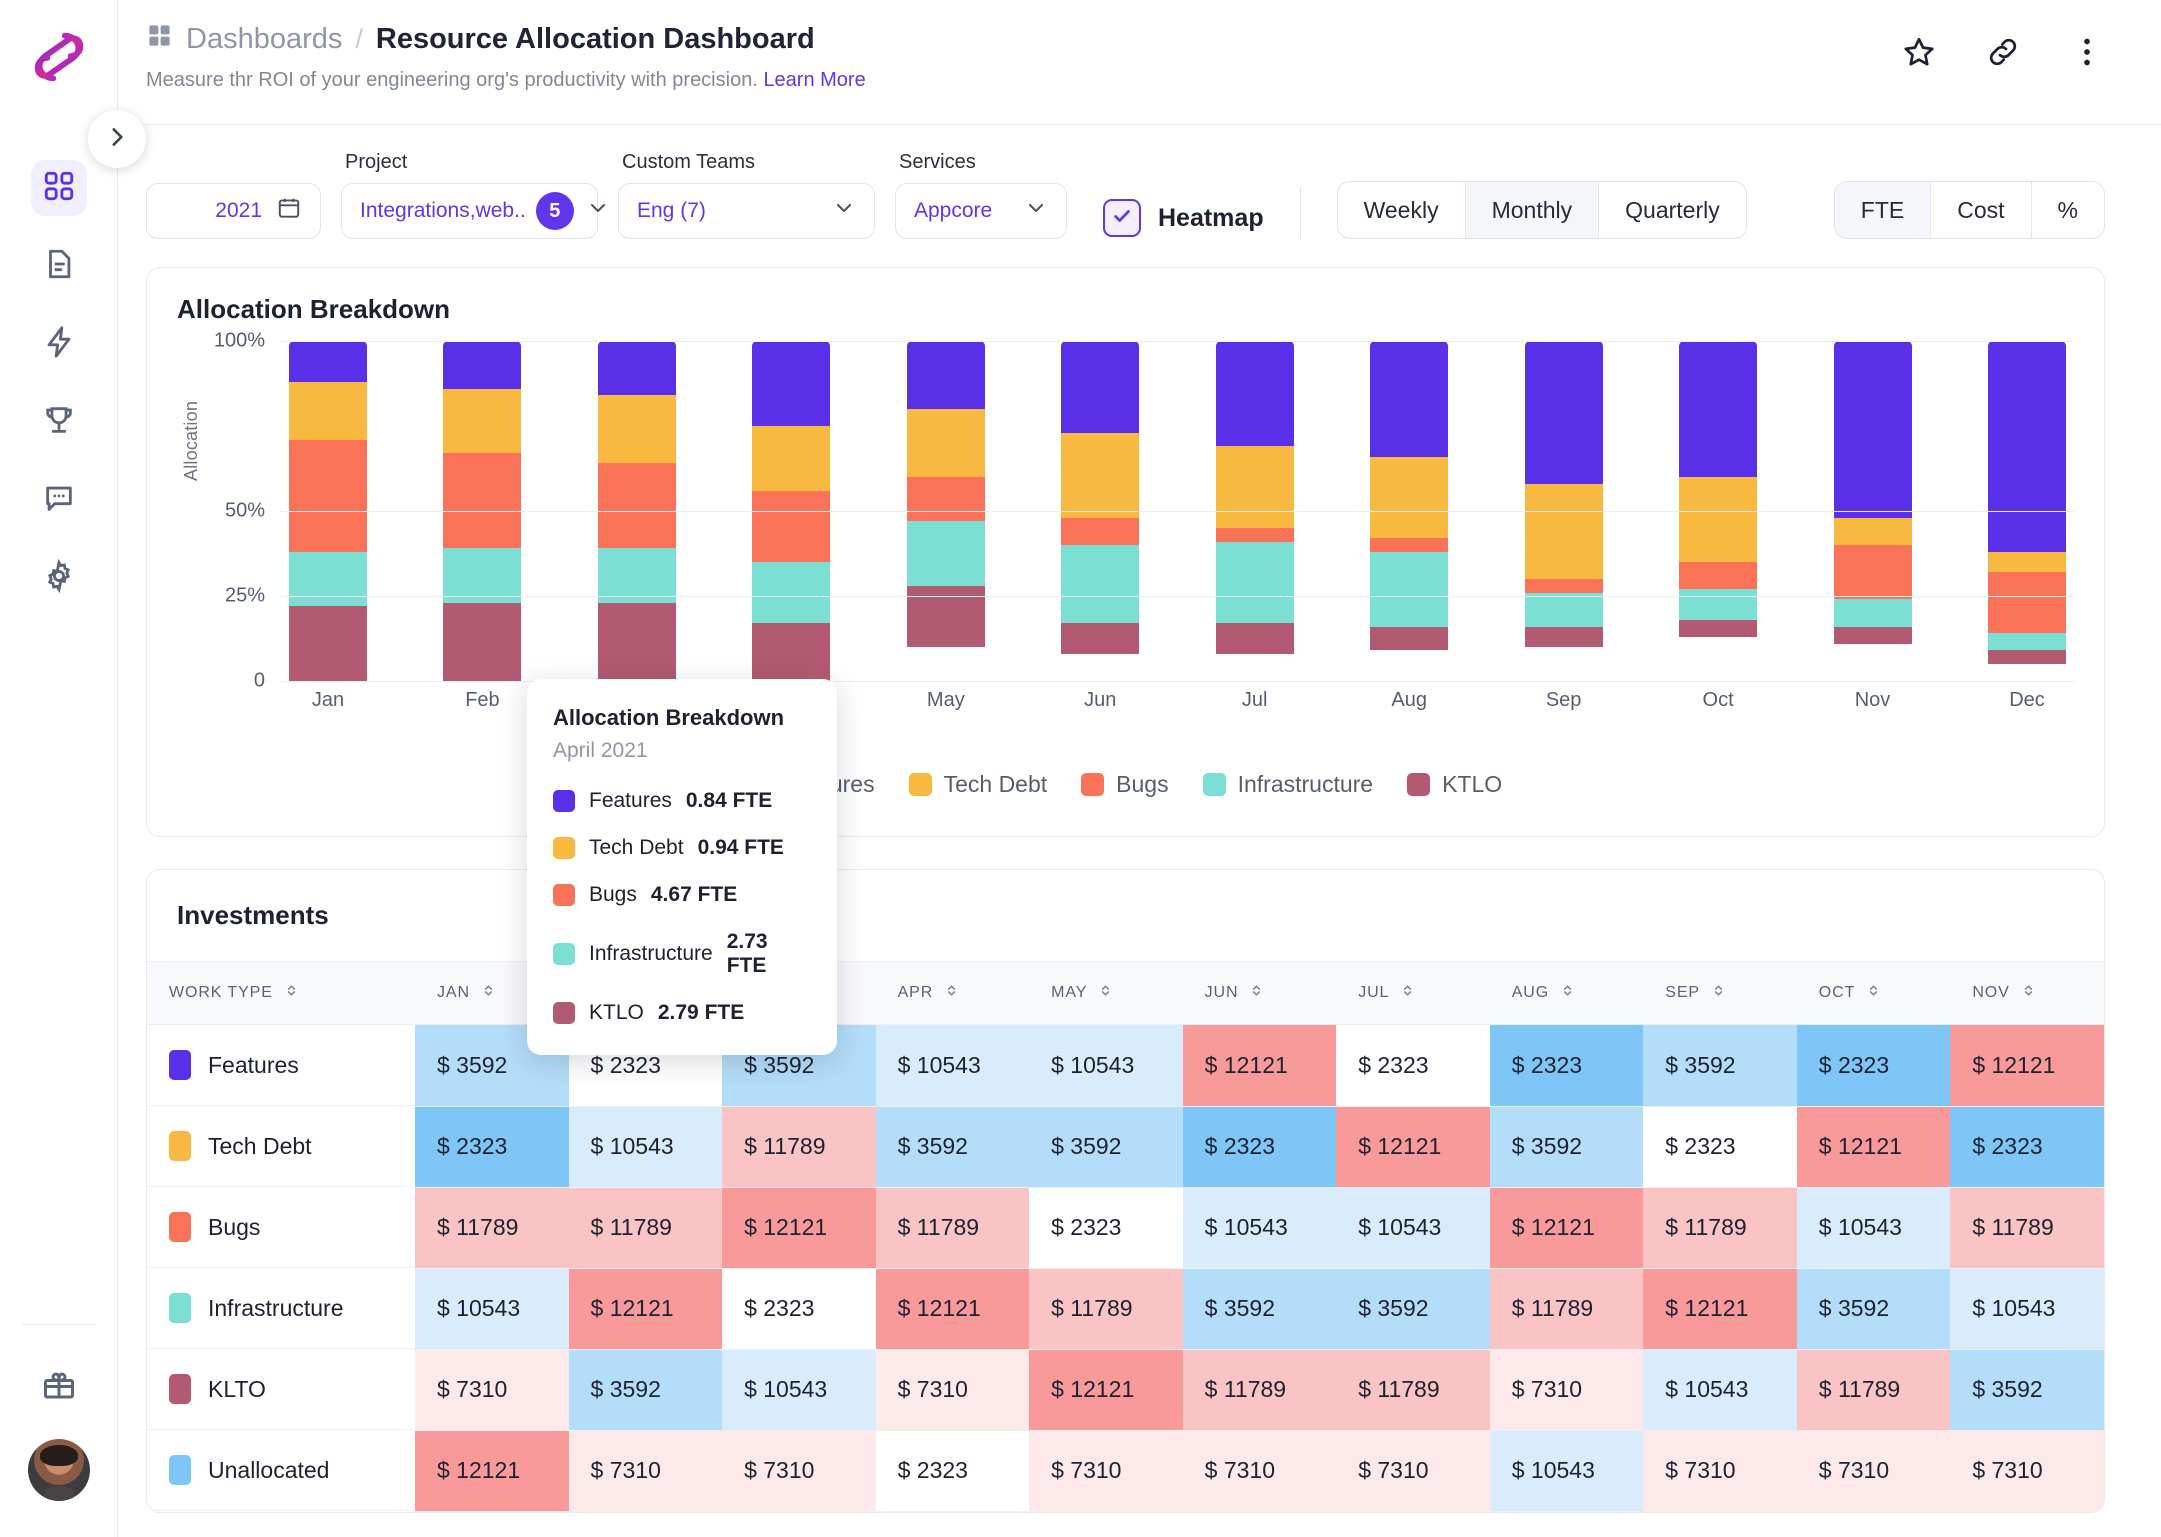 This screenshot has width=2161, height=1537. What do you see at coordinates (244, 39) in the screenshot?
I see `breadcrumb-dashboards: Dashboards` at bounding box center [244, 39].